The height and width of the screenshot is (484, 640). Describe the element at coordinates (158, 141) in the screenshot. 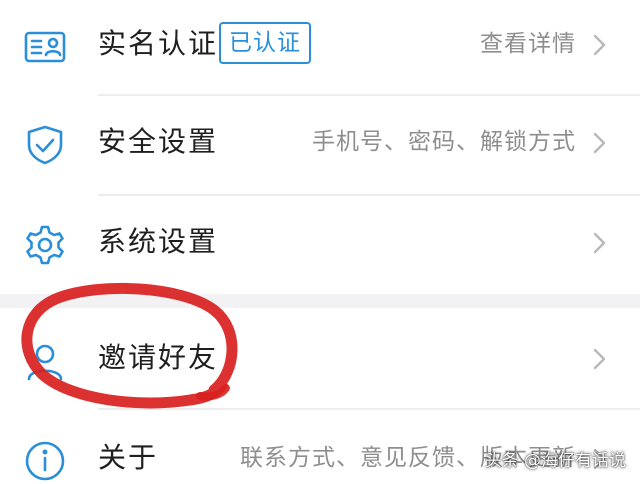

I see `settings-item-label: 安全设置` at that location.